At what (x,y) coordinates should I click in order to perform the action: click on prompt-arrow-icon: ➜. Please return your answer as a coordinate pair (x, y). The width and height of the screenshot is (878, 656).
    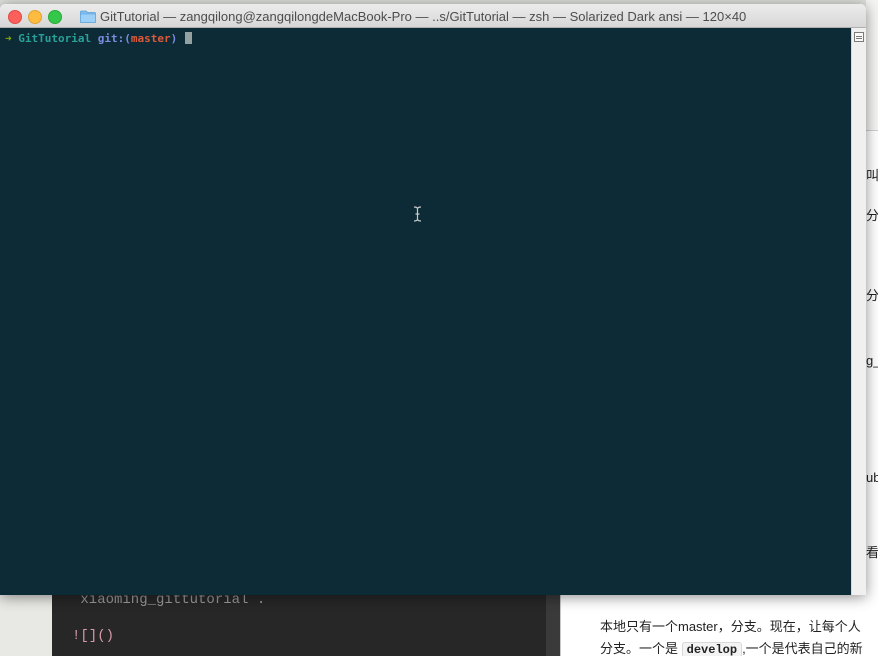
    Looking at the image, I should click on (8, 38).